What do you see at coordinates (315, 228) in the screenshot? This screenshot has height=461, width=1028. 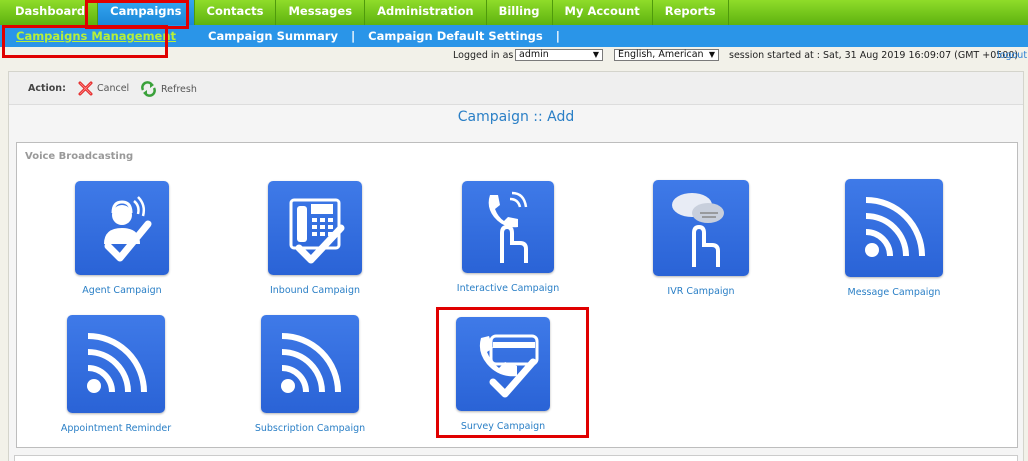 I see `desk-phone-icon` at bounding box center [315, 228].